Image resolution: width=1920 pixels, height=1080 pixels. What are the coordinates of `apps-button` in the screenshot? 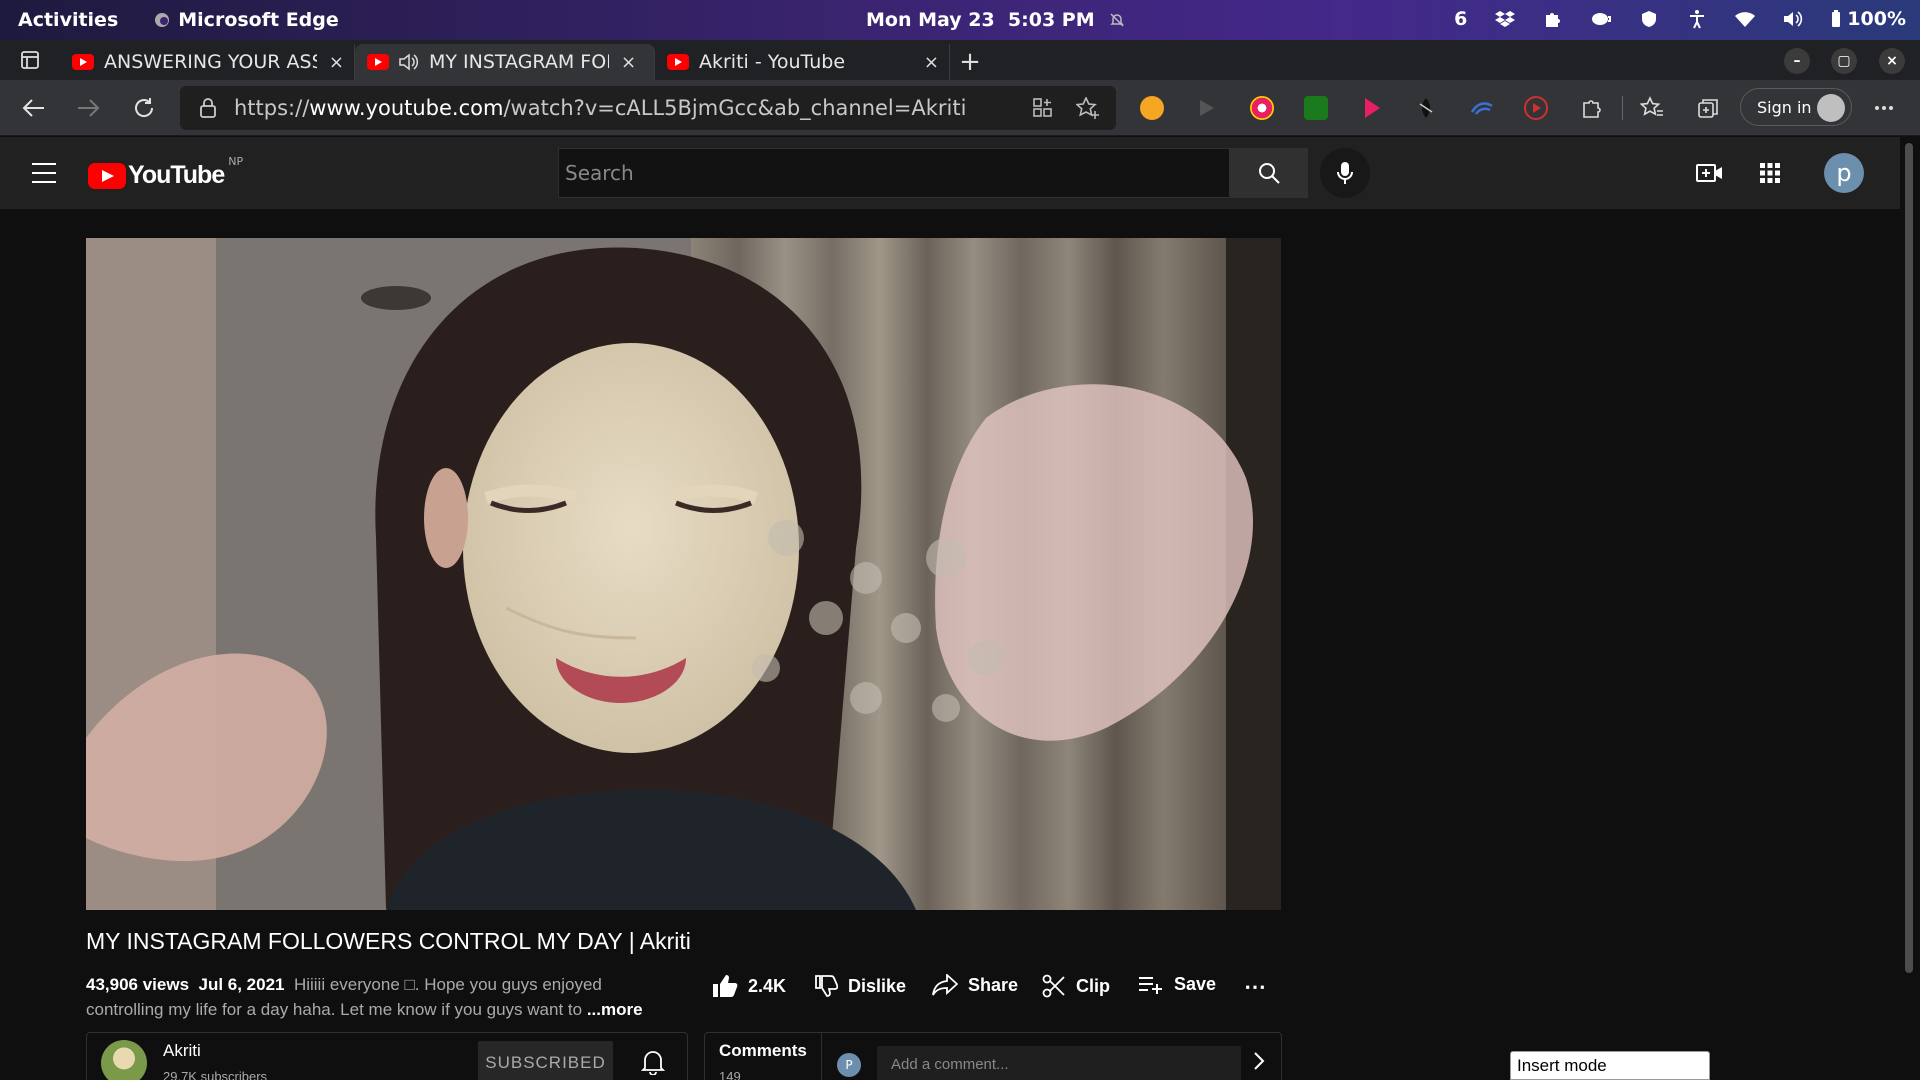 It's located at (1770, 173).